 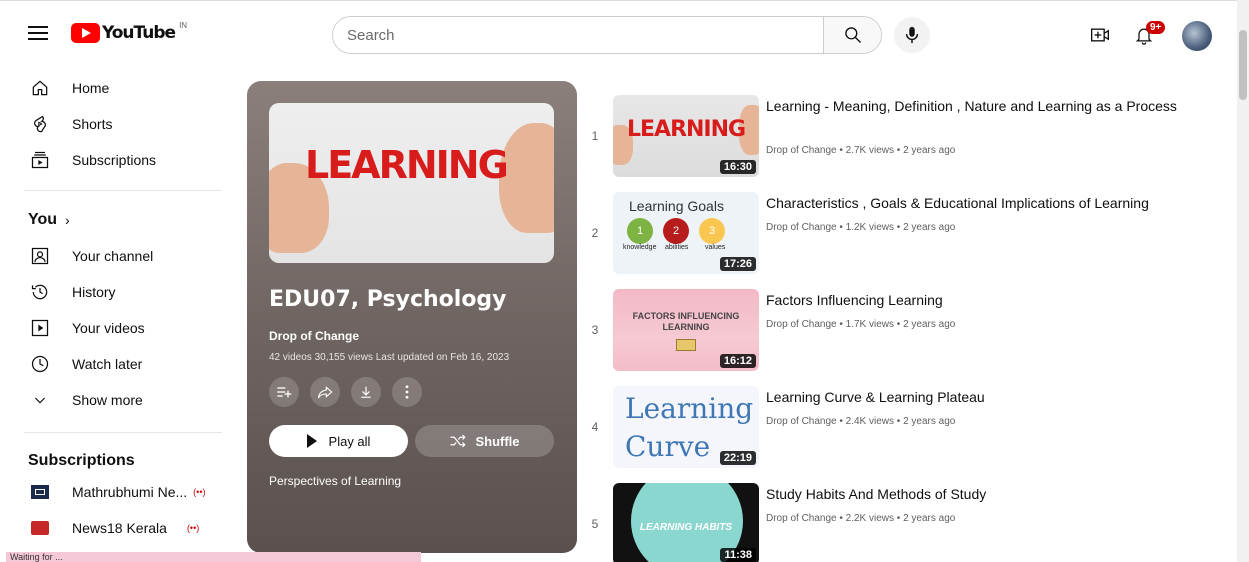 I want to click on home-icon, so click(x=40, y=88).